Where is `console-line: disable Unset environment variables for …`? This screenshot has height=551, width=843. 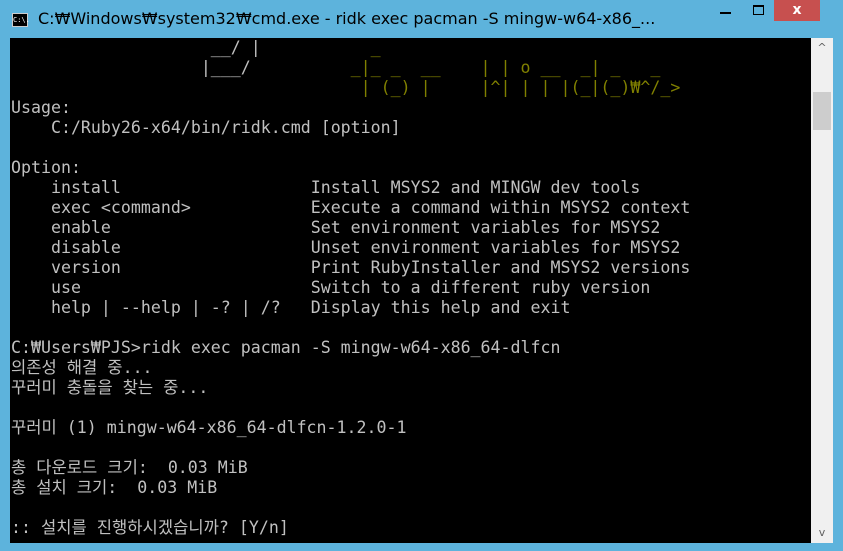 console-line: disable Unset environment variables for … is located at coordinates (346, 247).